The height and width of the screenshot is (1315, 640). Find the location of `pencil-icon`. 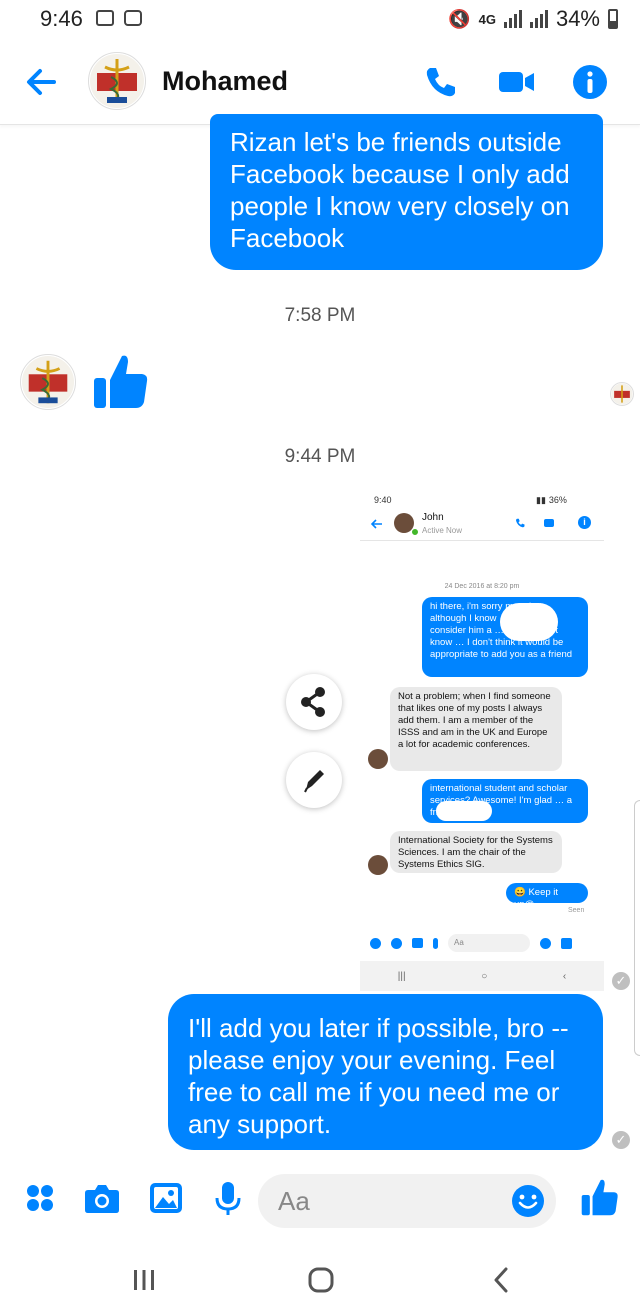

pencil-icon is located at coordinates (314, 781).